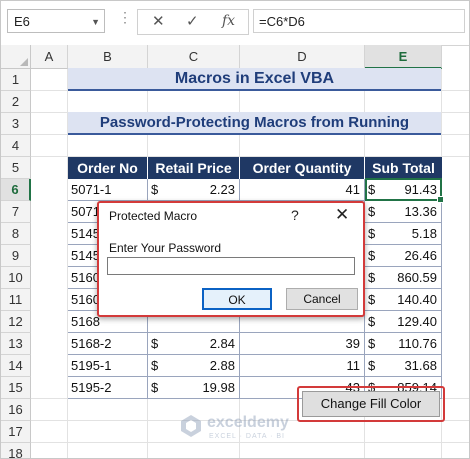 This screenshot has height=459, width=470. Describe the element at coordinates (16, 344) in the screenshot. I see `row-header-13: 13` at that location.